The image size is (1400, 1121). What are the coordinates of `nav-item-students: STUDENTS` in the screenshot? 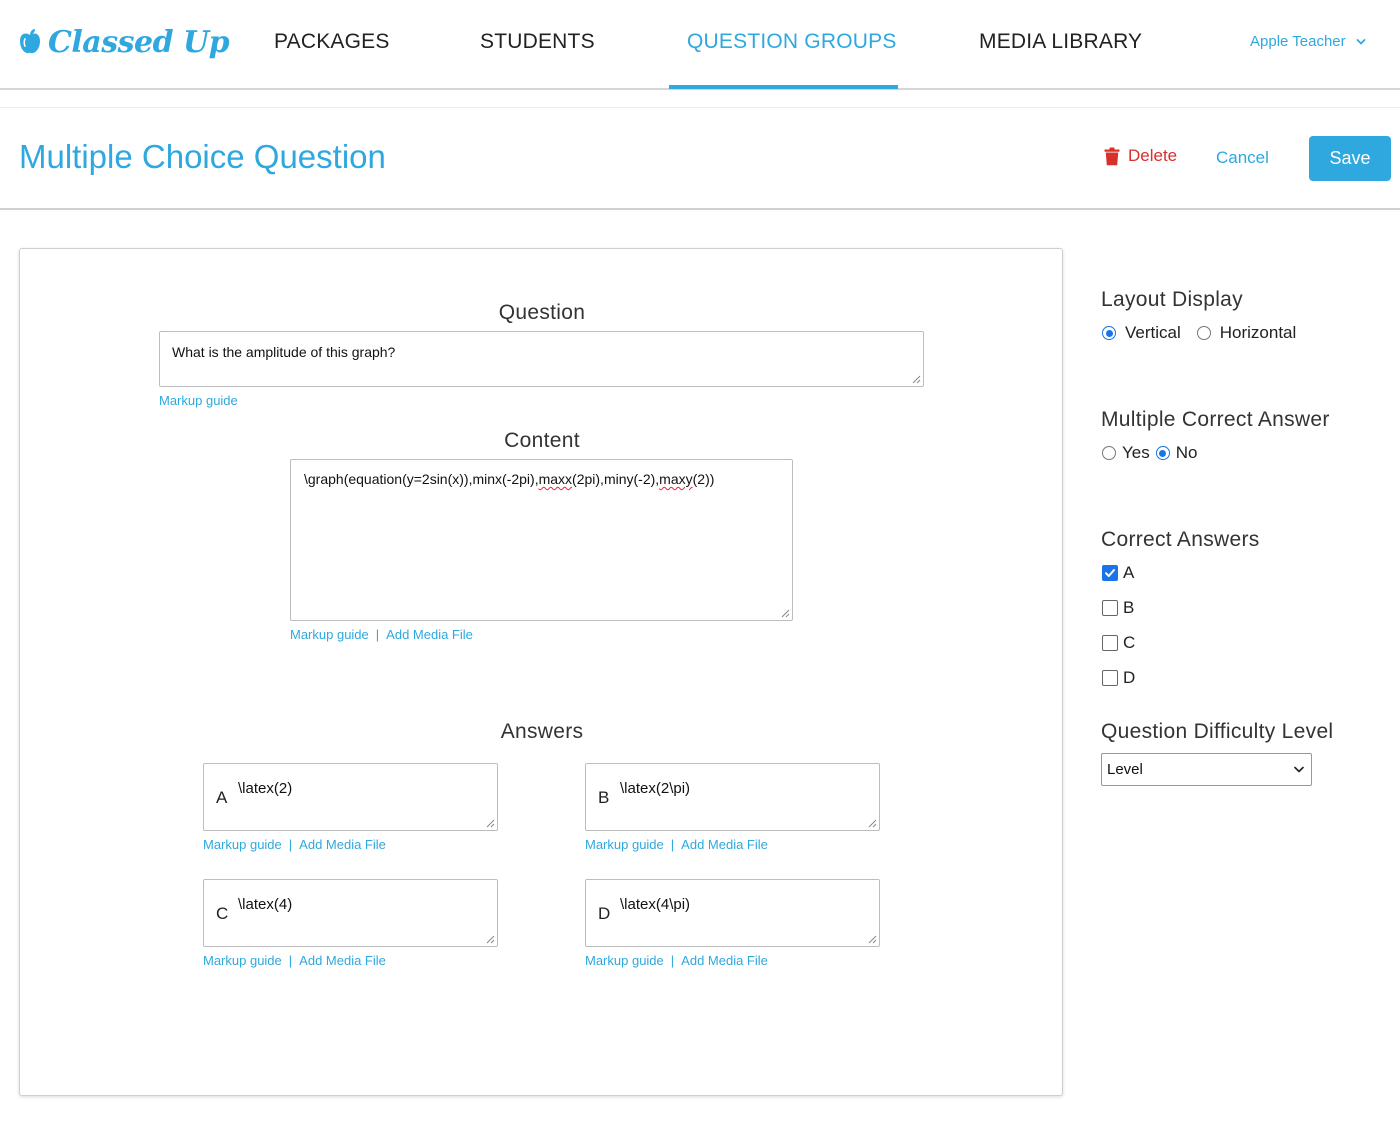 It's located at (537, 44).